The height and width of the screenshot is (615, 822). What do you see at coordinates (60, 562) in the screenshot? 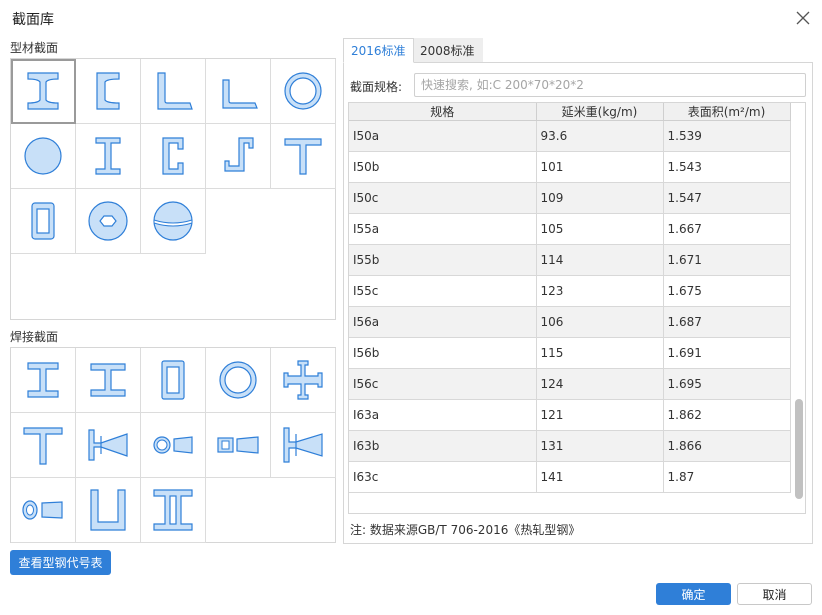
I see `view-codes-button: 查看型钢代号表` at bounding box center [60, 562].